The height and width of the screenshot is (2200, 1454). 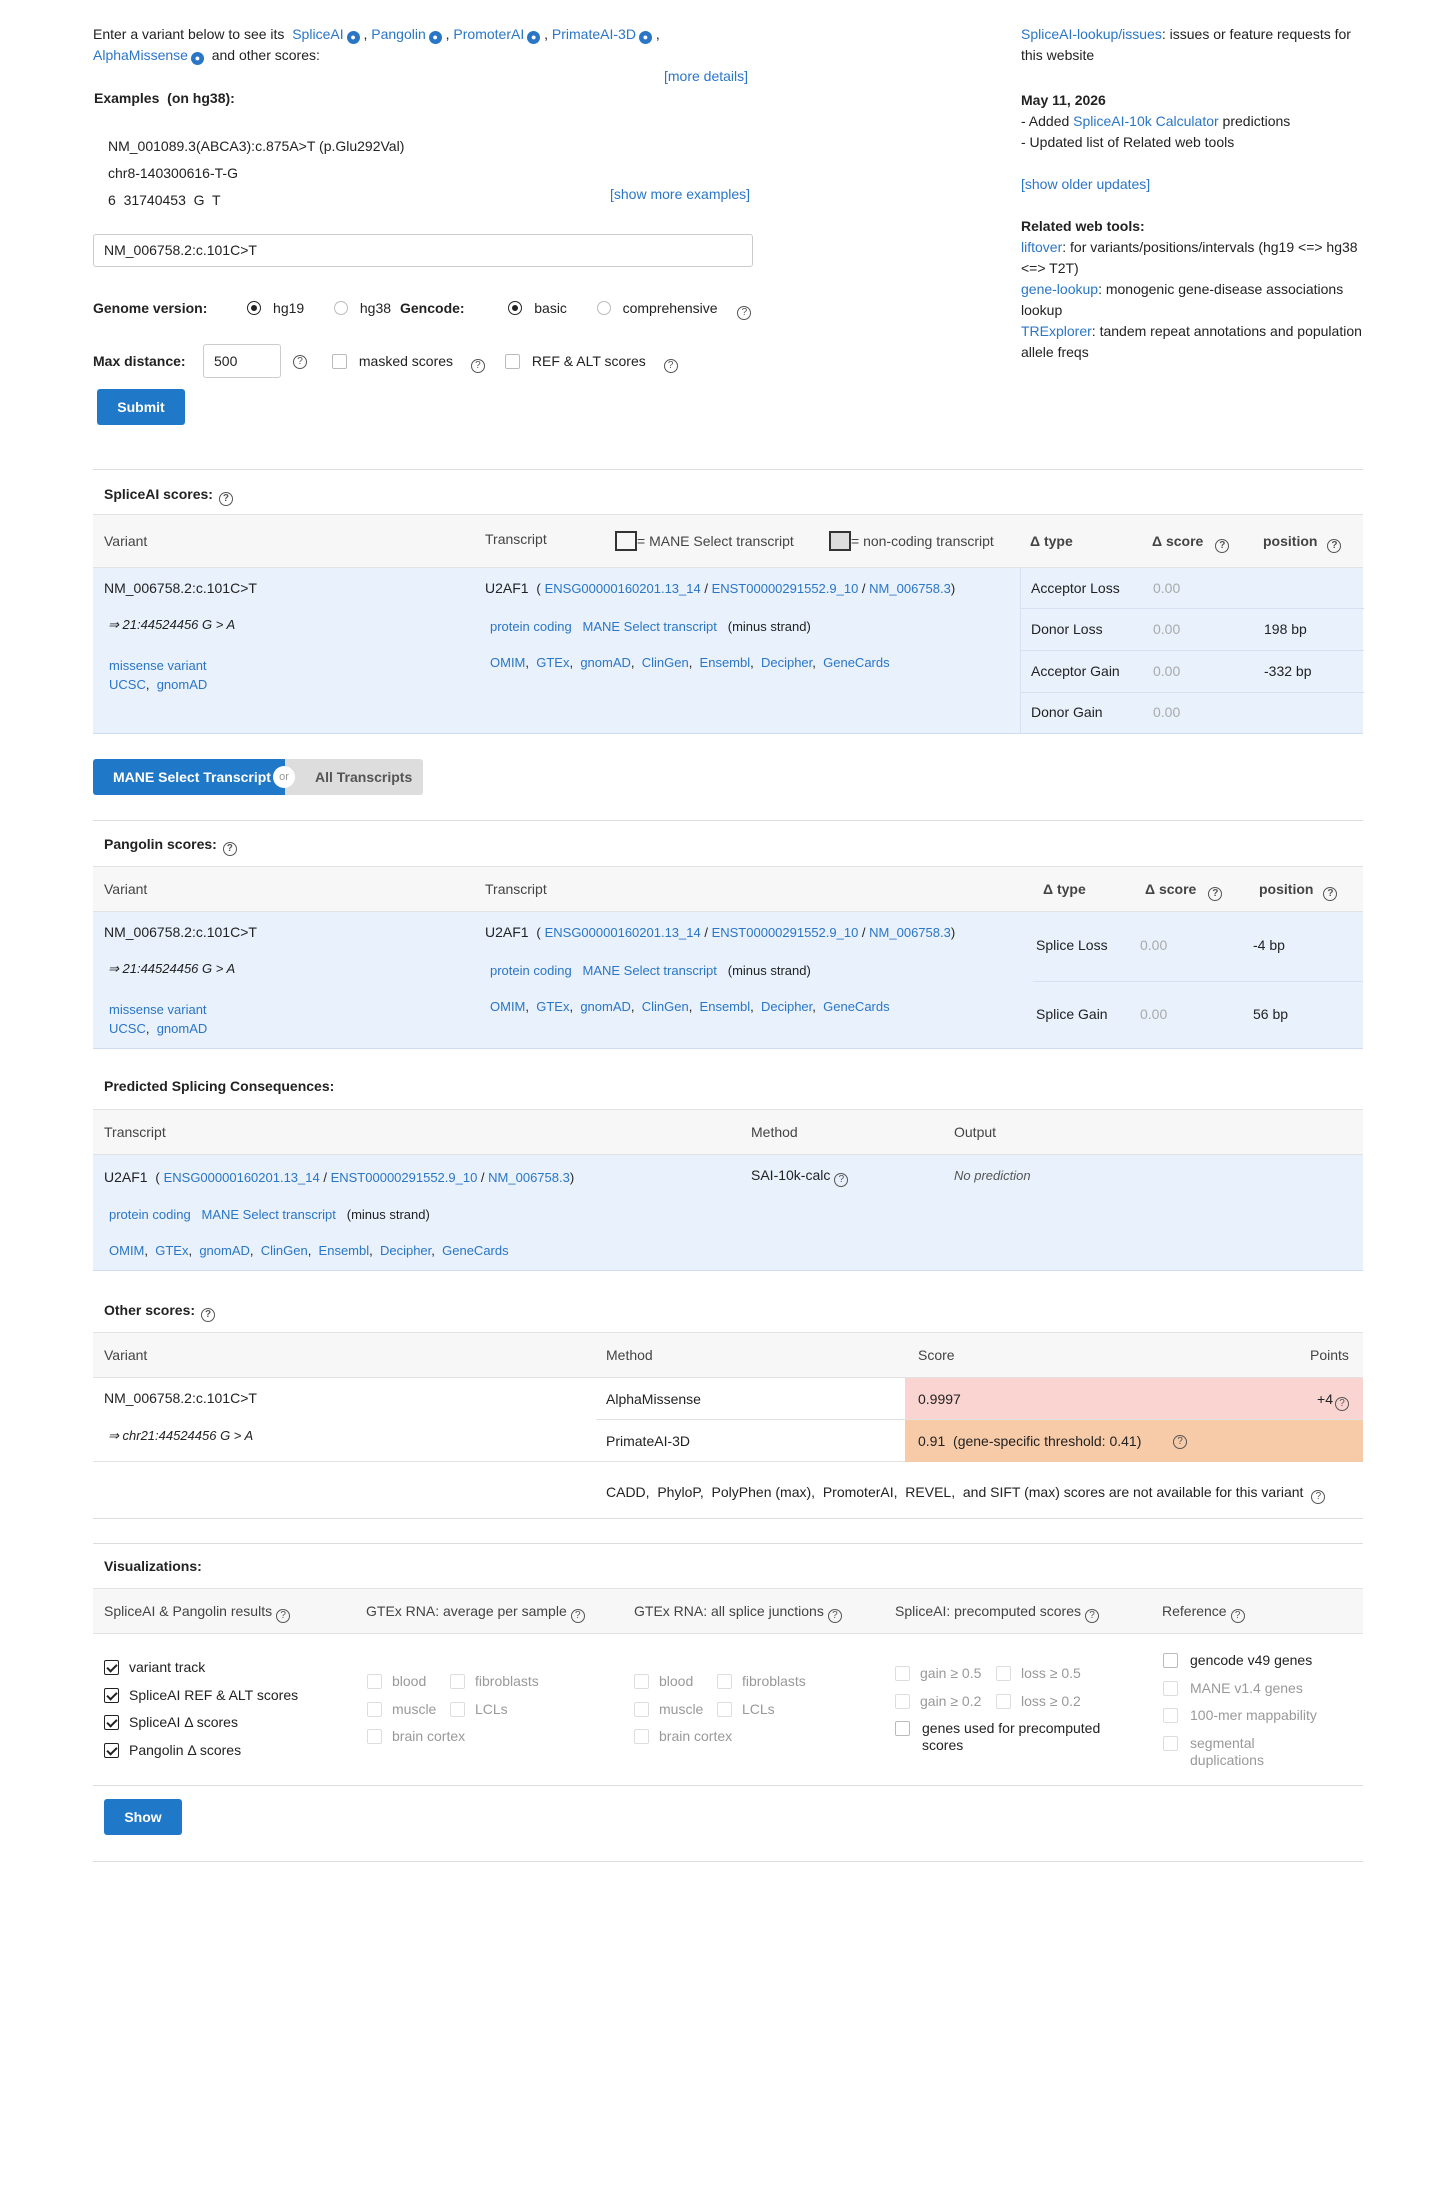 What do you see at coordinates (902, 1728) in the screenshot?
I see `genes-precomputed-checkbox` at bounding box center [902, 1728].